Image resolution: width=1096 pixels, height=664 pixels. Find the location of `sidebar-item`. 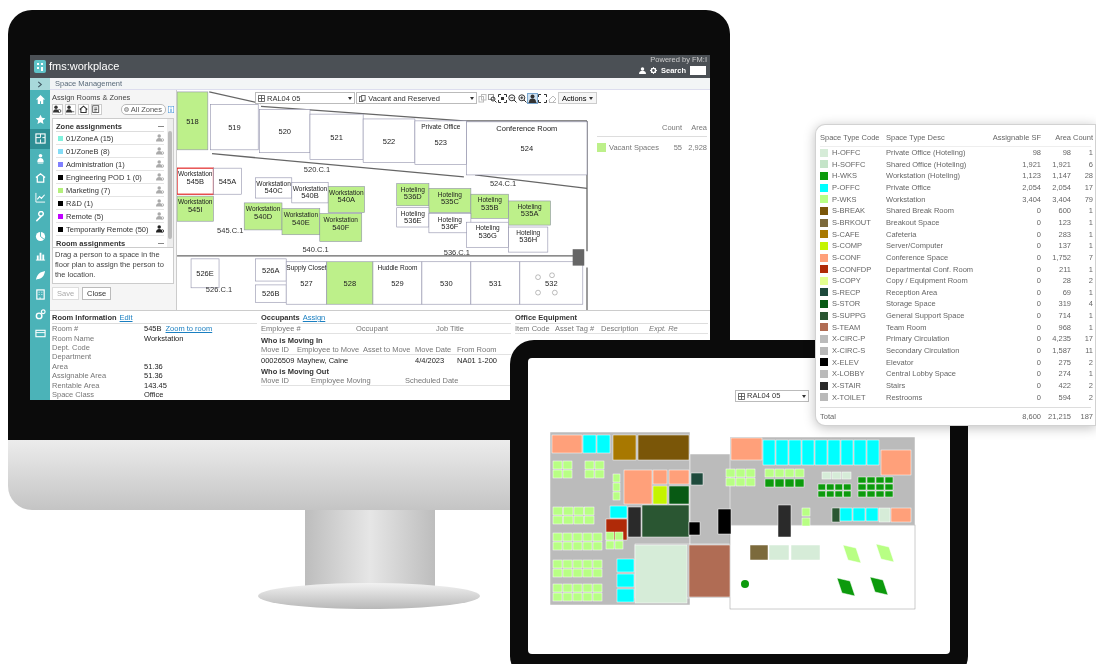

sidebar-item is located at coordinates (40, 139).